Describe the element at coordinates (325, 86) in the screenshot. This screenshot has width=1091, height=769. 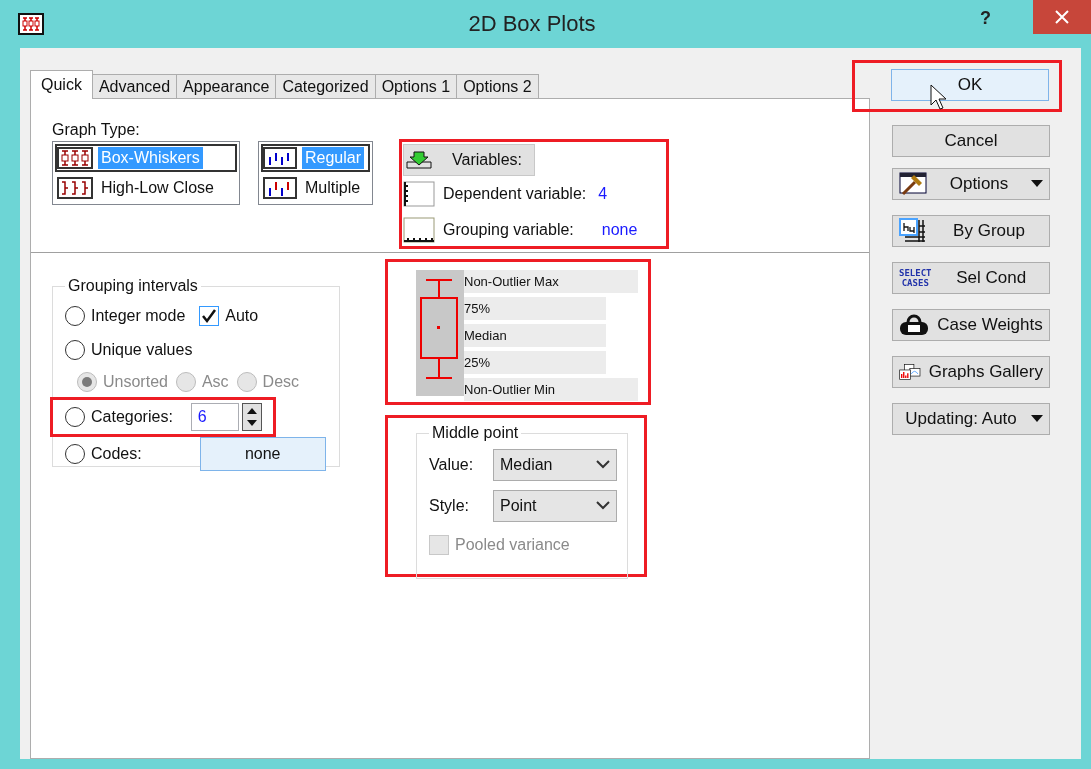
I see `tab: Categorized` at that location.